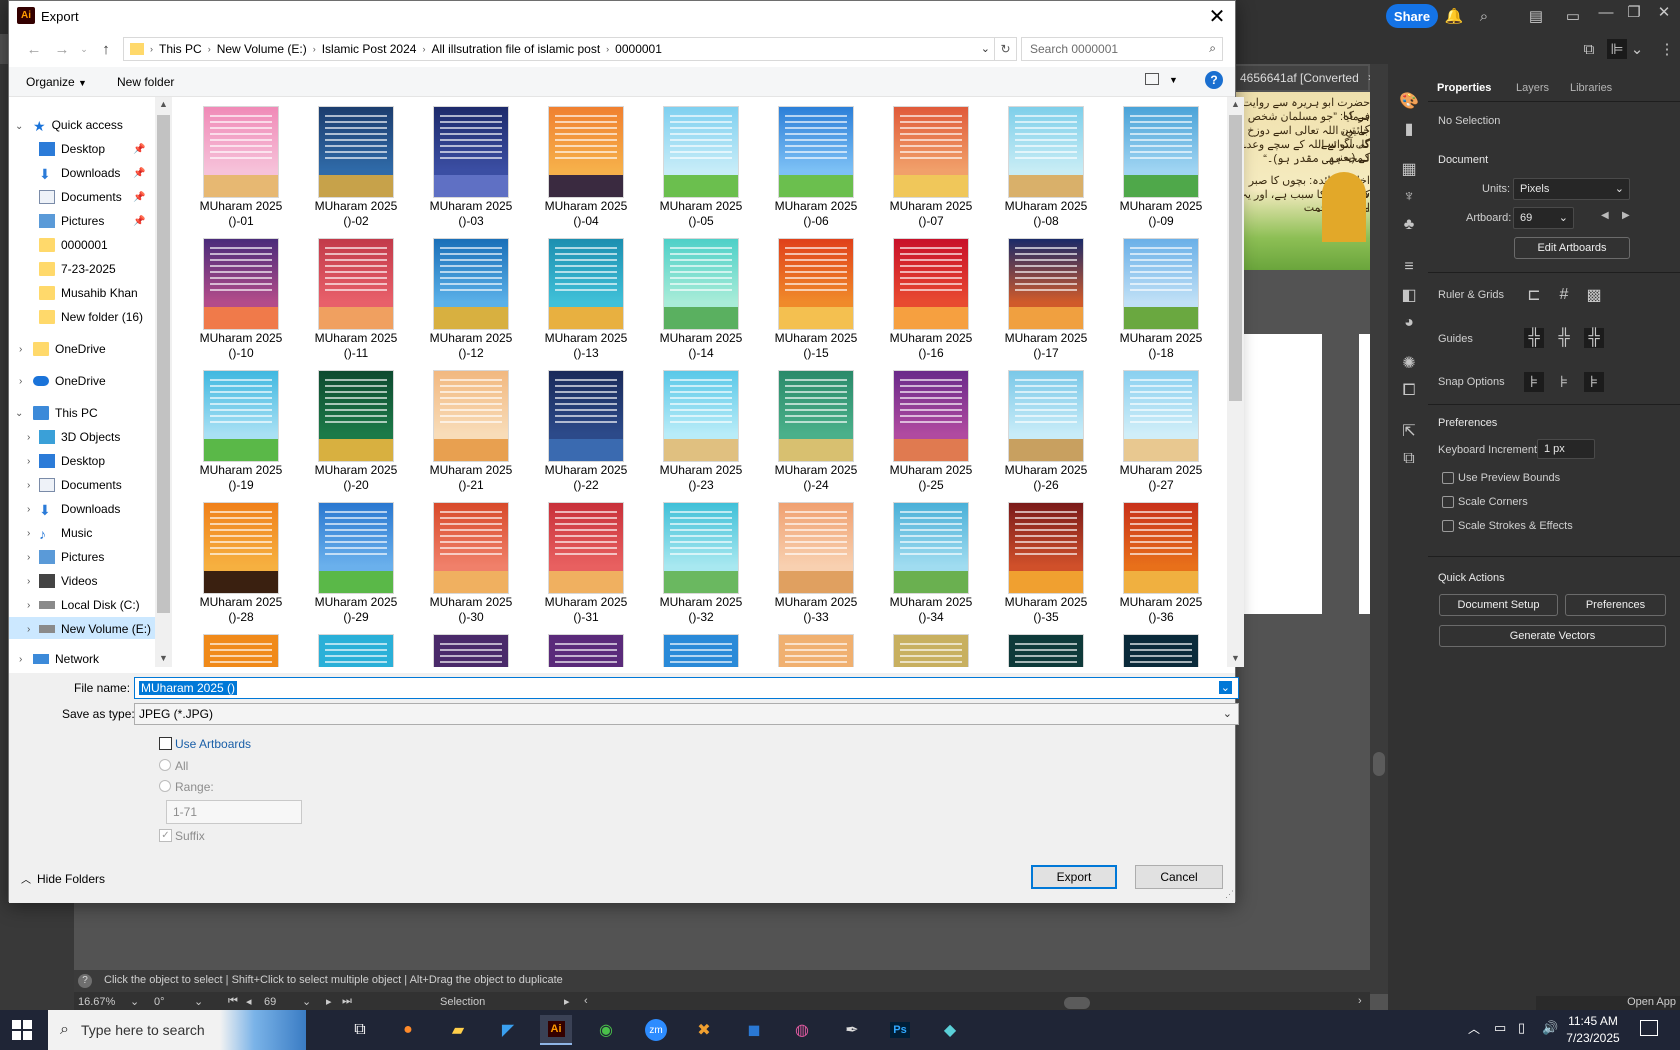 This screenshot has width=1680, height=1050. What do you see at coordinates (586, 162) in the screenshot?
I see `file-item: MUharam 2025 ()-04` at bounding box center [586, 162].